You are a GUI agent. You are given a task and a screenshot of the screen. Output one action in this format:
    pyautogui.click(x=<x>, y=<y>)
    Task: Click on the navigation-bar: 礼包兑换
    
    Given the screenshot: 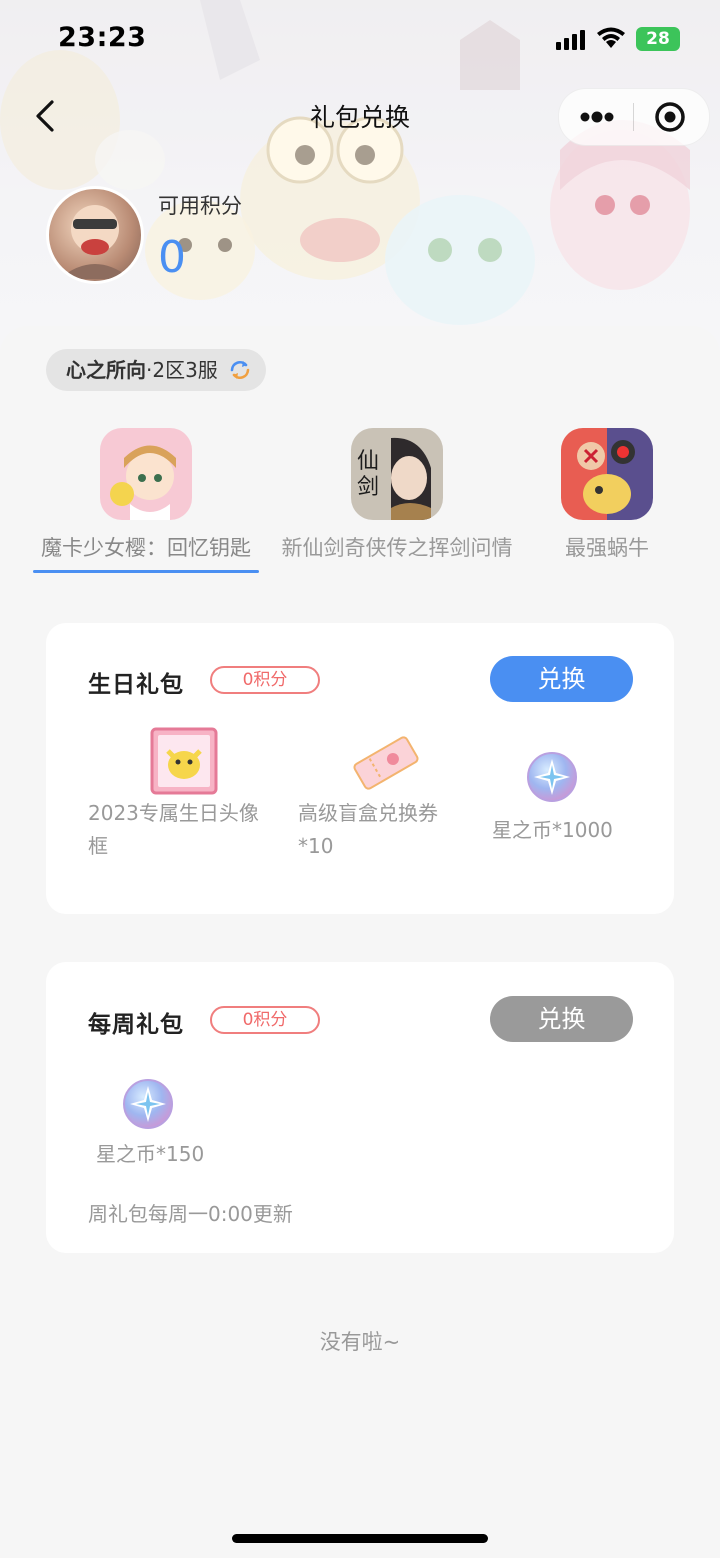 What is the action you would take?
    pyautogui.click(x=360, y=116)
    